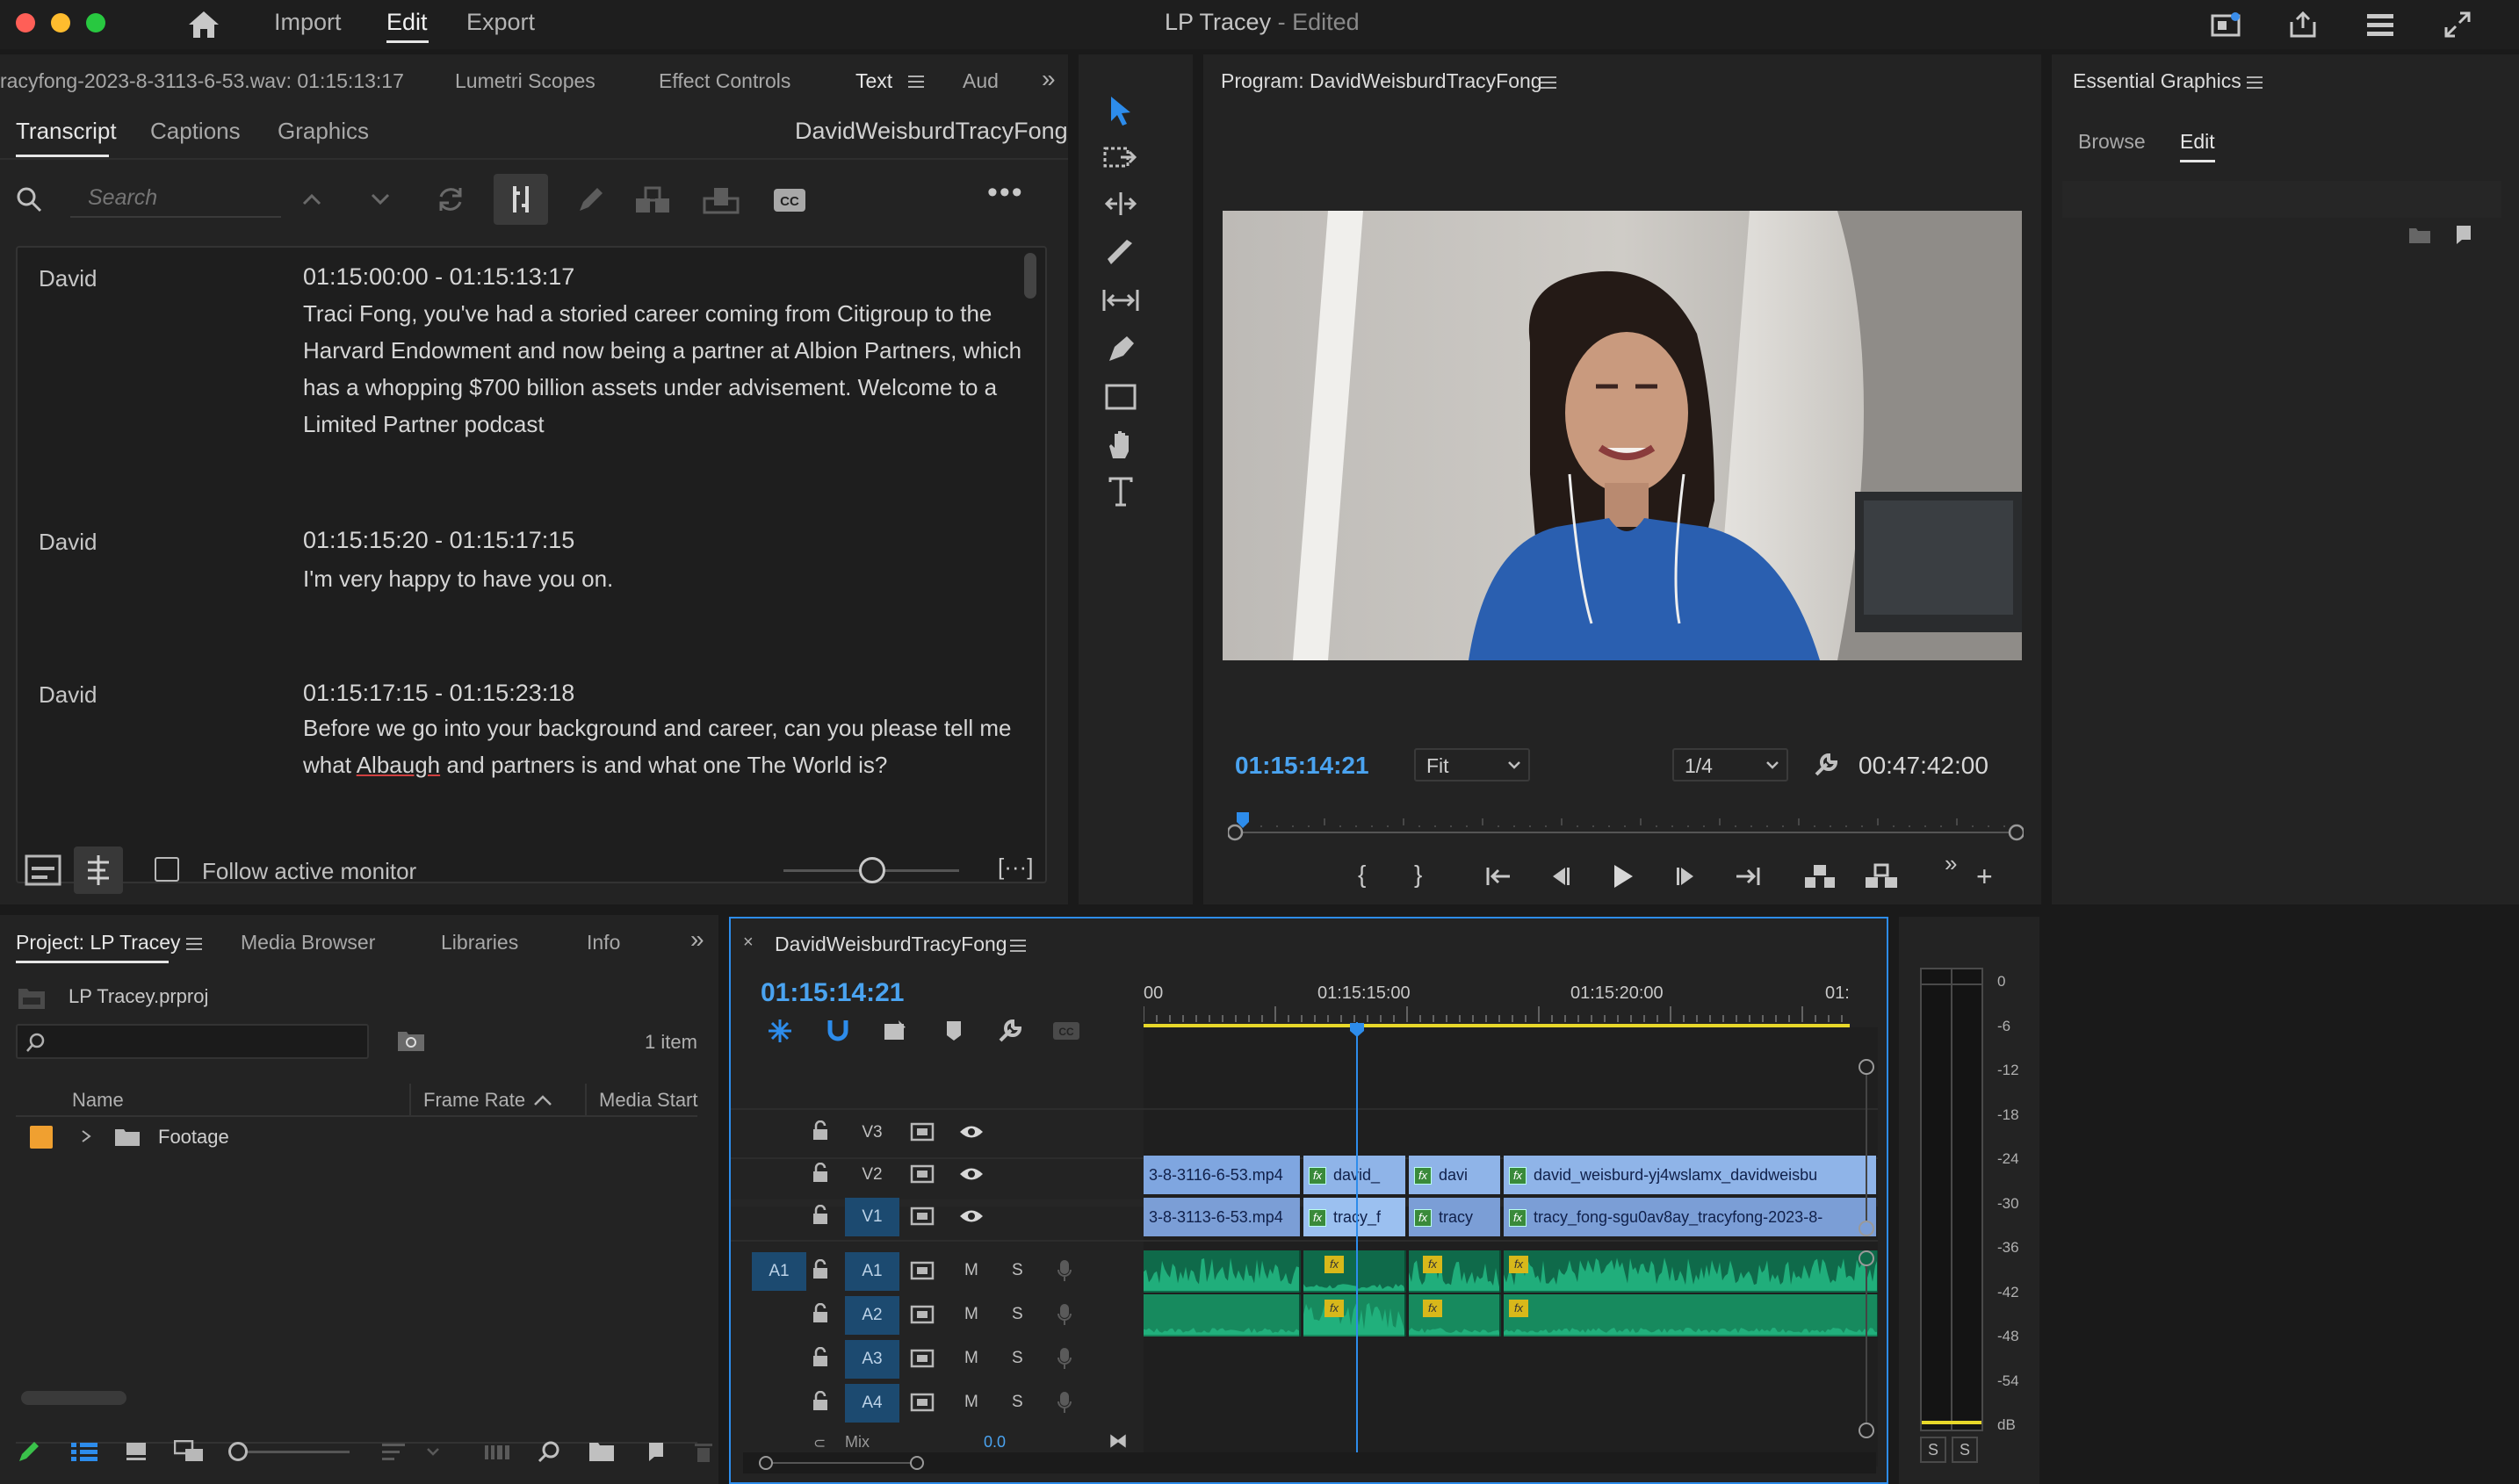 The image size is (2519, 1484). Describe the element at coordinates (380, 199) in the screenshot. I see `chevron-down-icon` at that location.